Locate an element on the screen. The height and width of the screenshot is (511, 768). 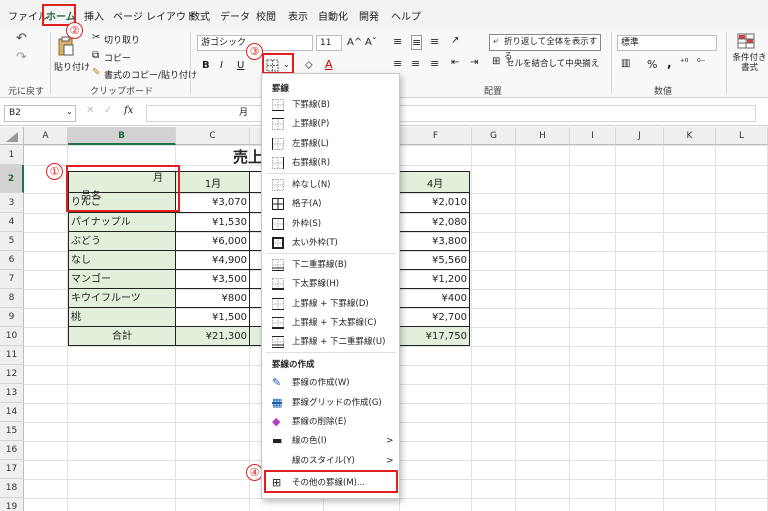
row-header-2: 2 is located at coordinates (12, 179).